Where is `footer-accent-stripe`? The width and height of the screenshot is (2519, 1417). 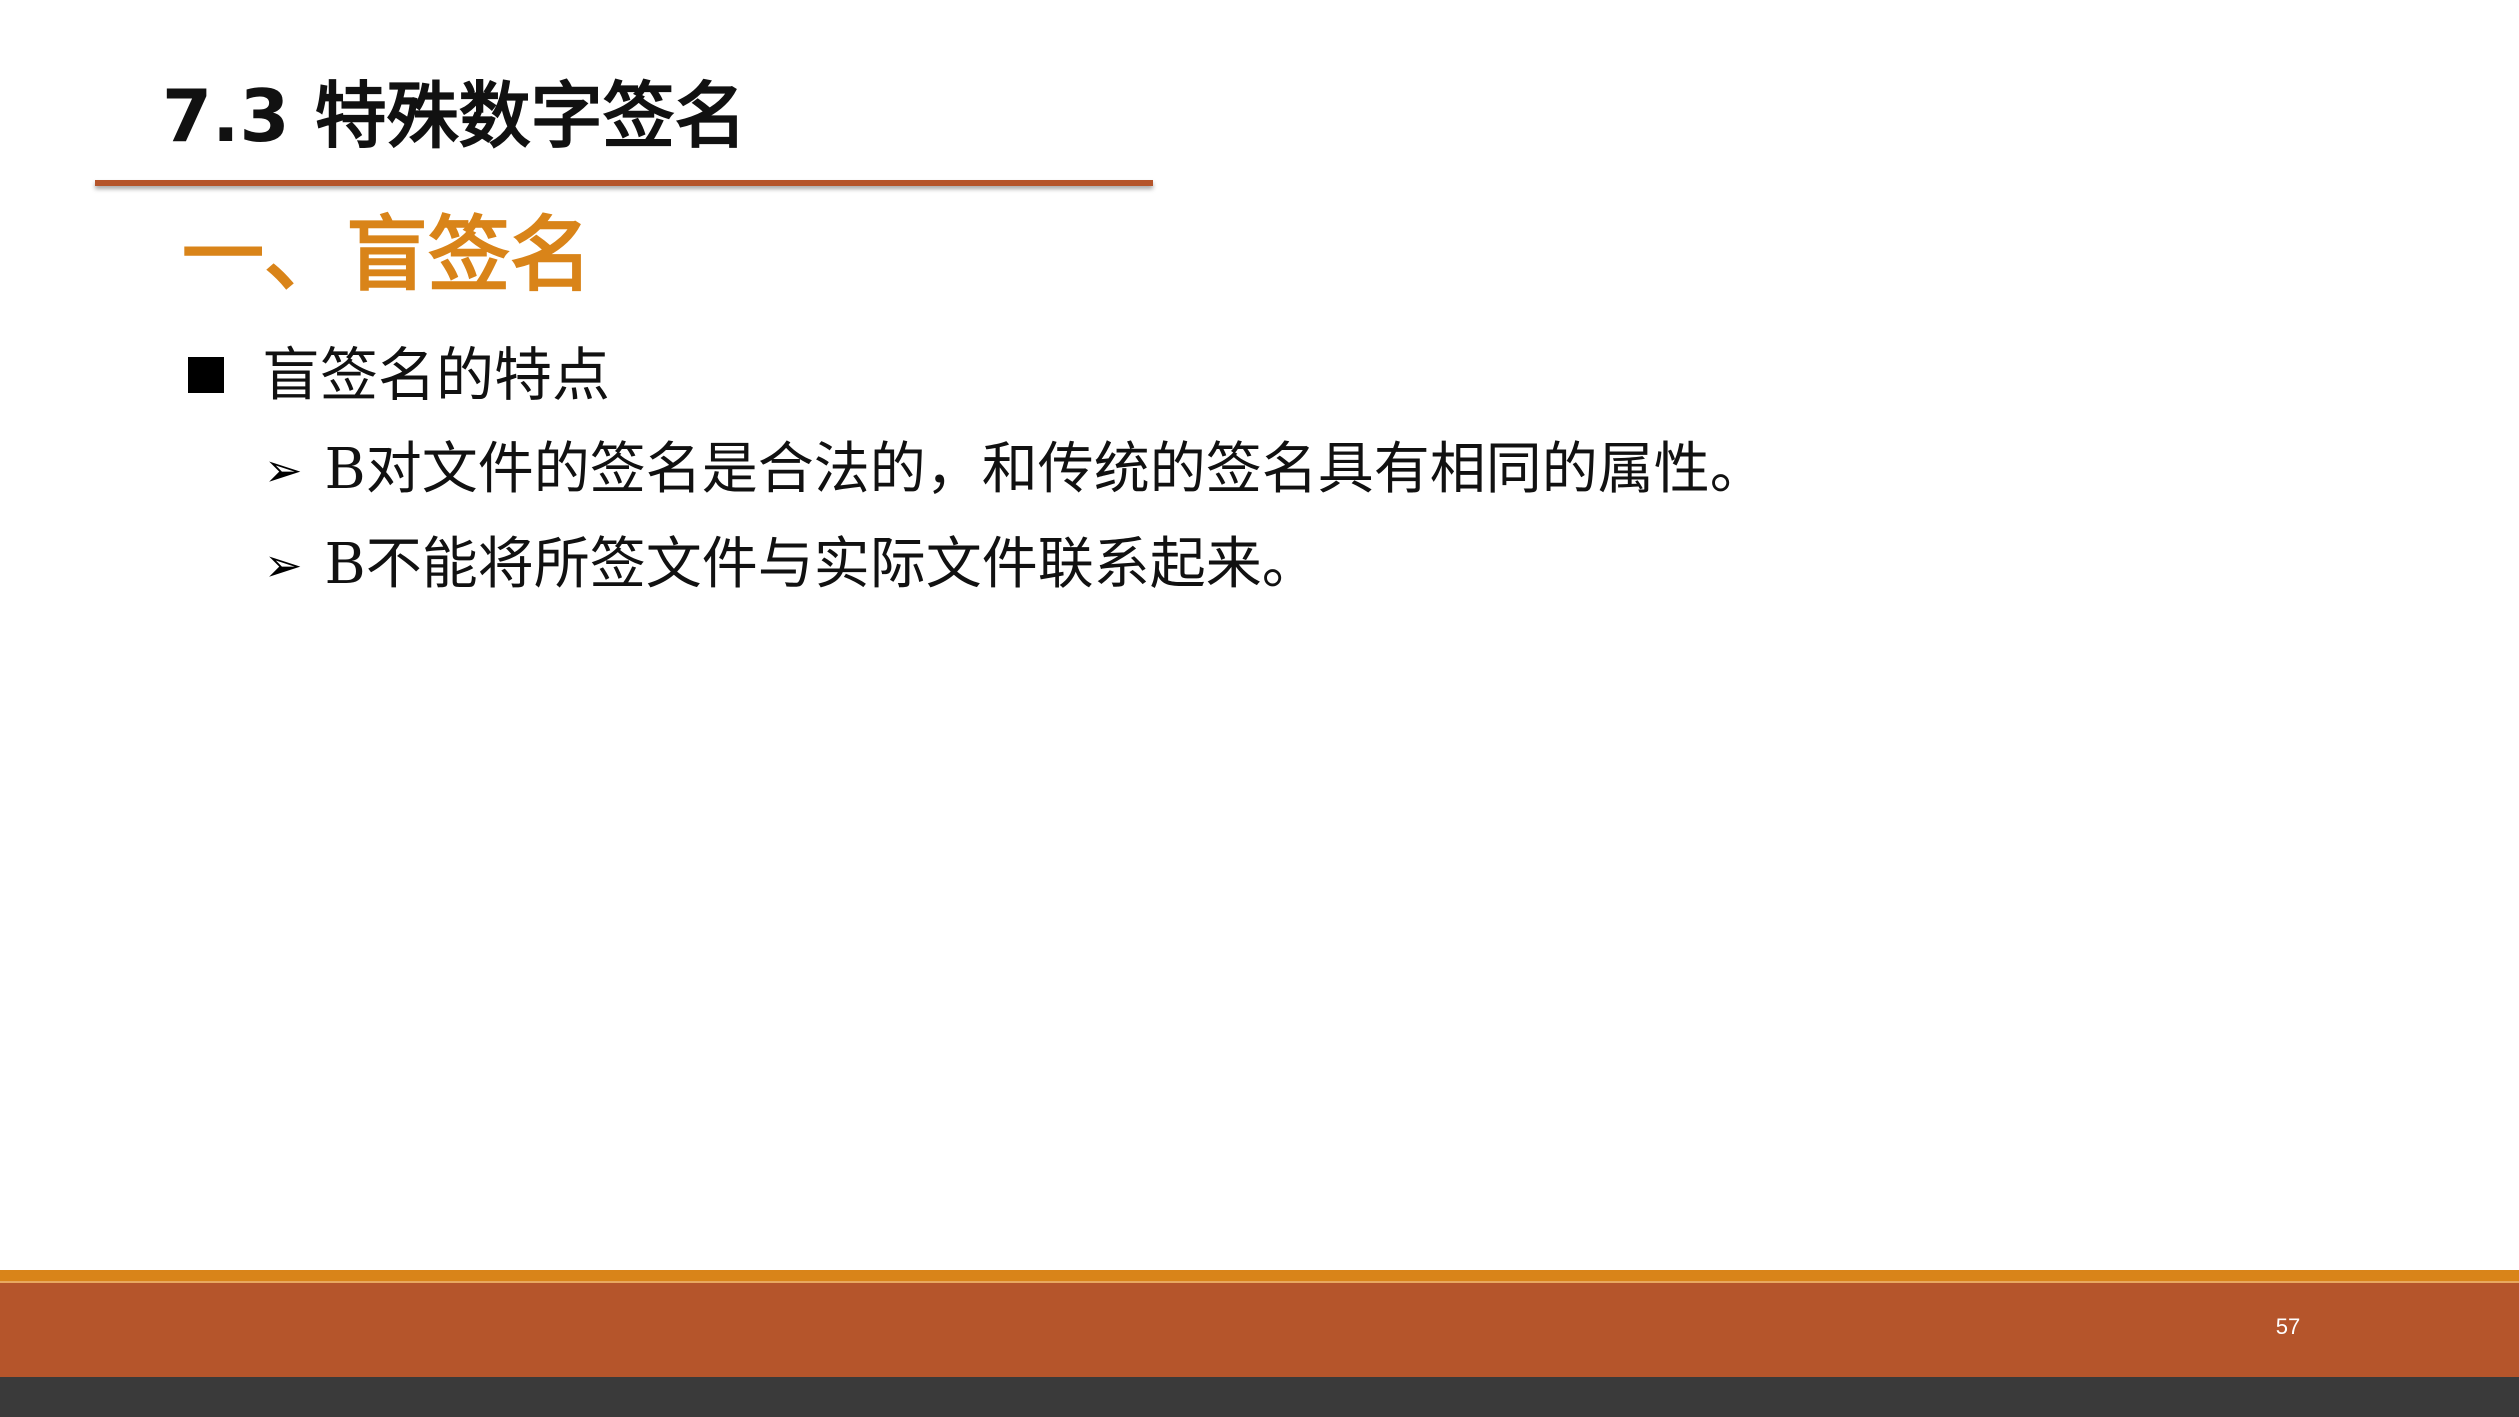
footer-accent-stripe is located at coordinates (1259, 1275).